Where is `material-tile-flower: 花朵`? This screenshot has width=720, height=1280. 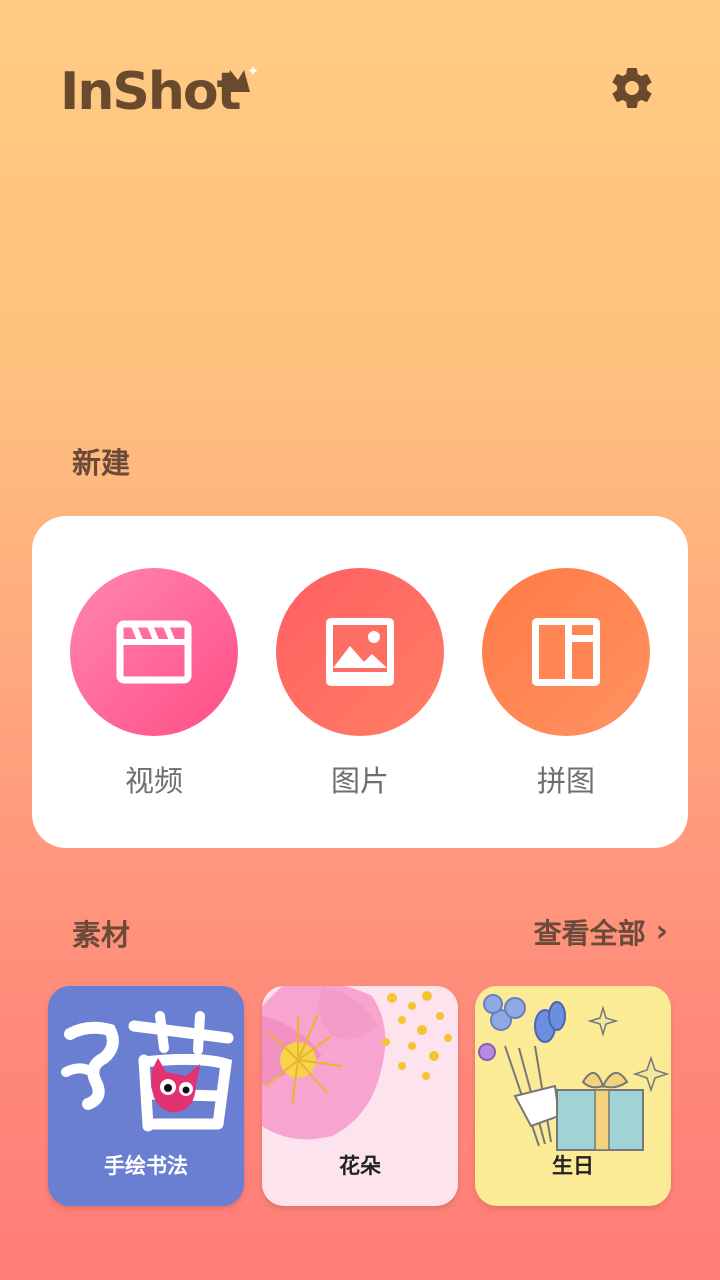 material-tile-flower: 花朵 is located at coordinates (360, 1096).